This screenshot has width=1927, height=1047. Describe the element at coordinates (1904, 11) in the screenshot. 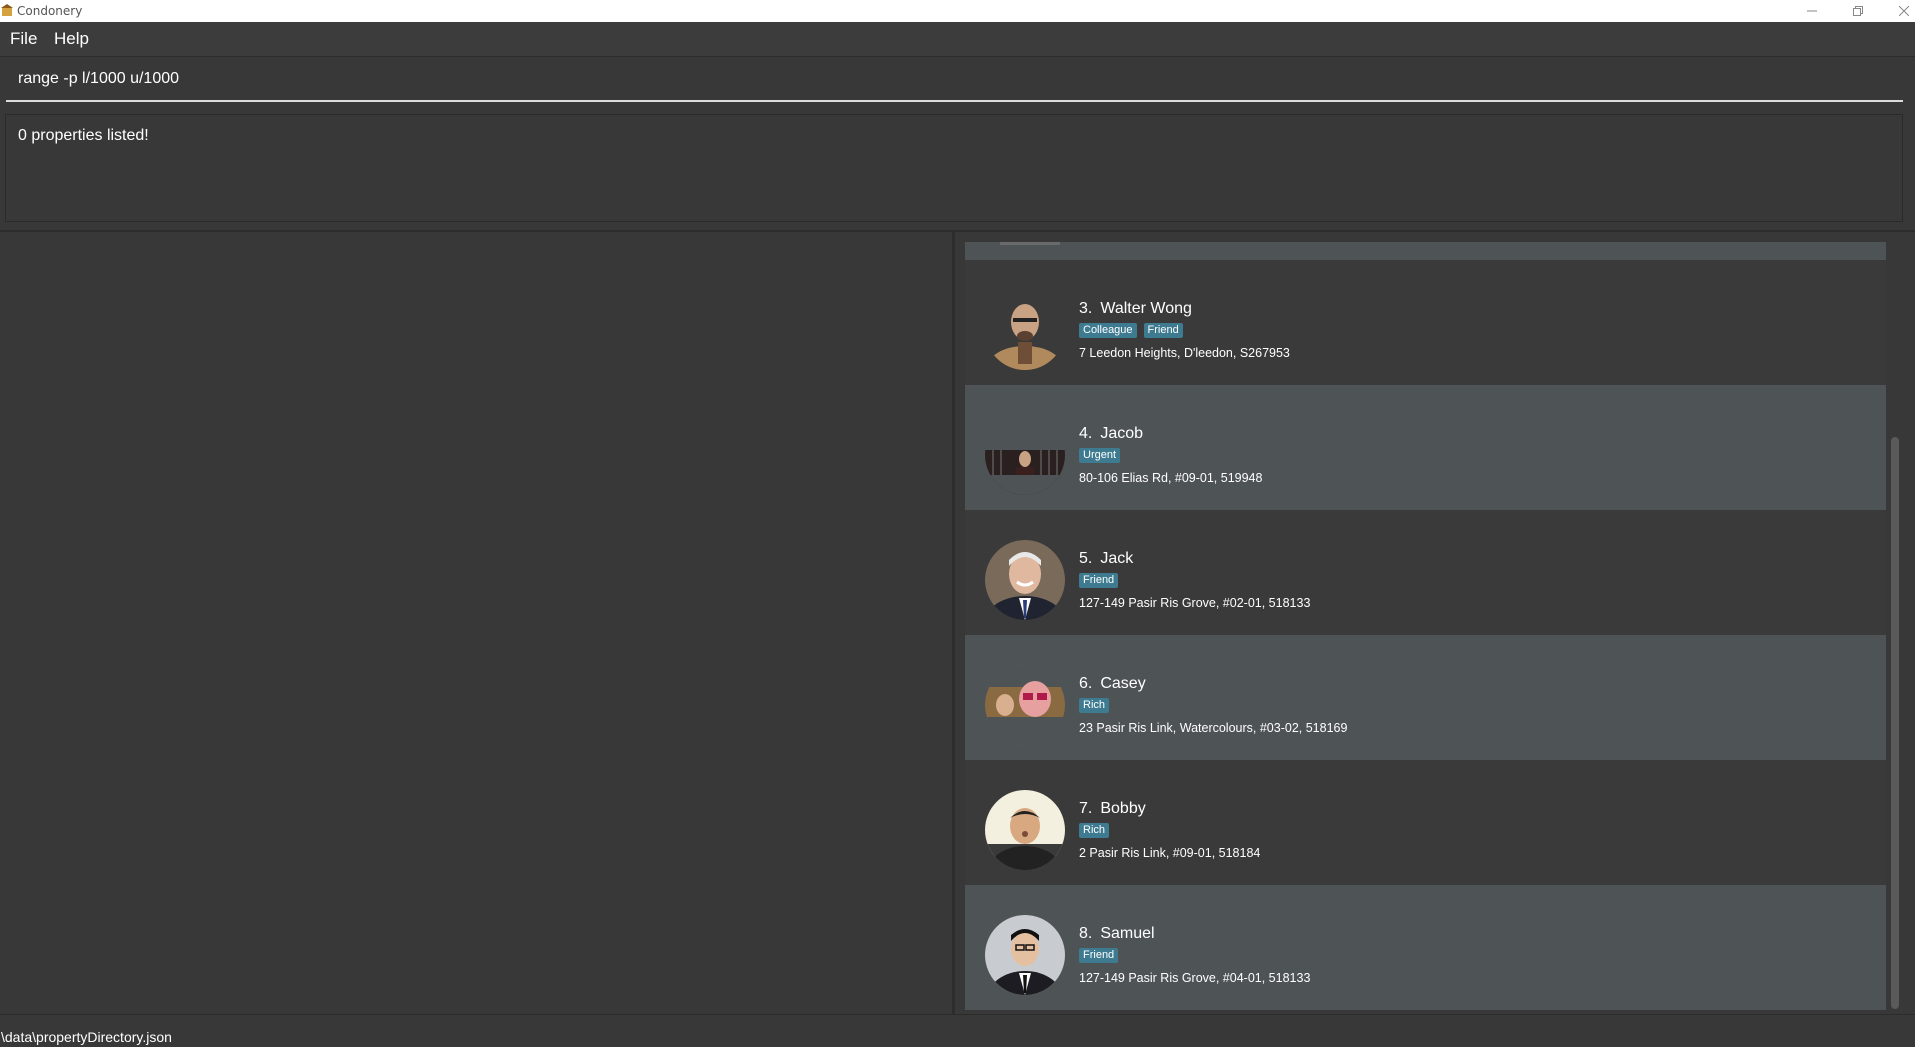

I see `close-icon` at that location.